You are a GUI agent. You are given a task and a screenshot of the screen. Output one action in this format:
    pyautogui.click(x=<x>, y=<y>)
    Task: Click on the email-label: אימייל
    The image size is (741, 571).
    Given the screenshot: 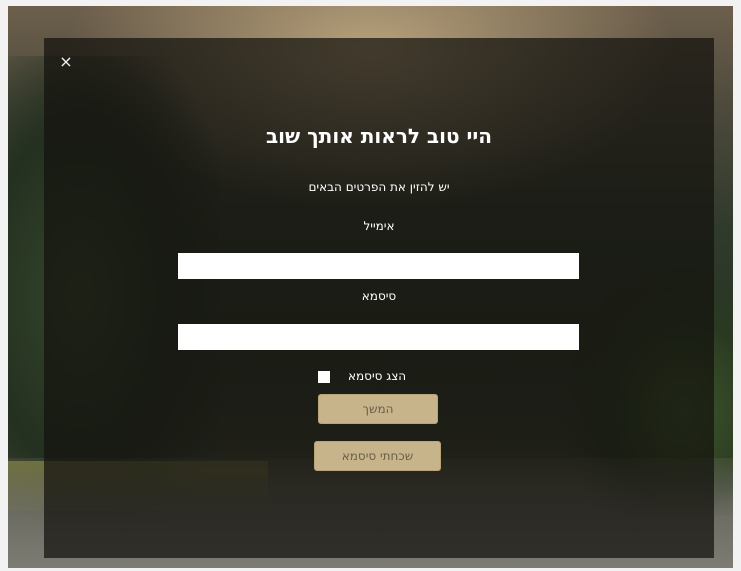 What is the action you would take?
    pyautogui.click(x=379, y=226)
    